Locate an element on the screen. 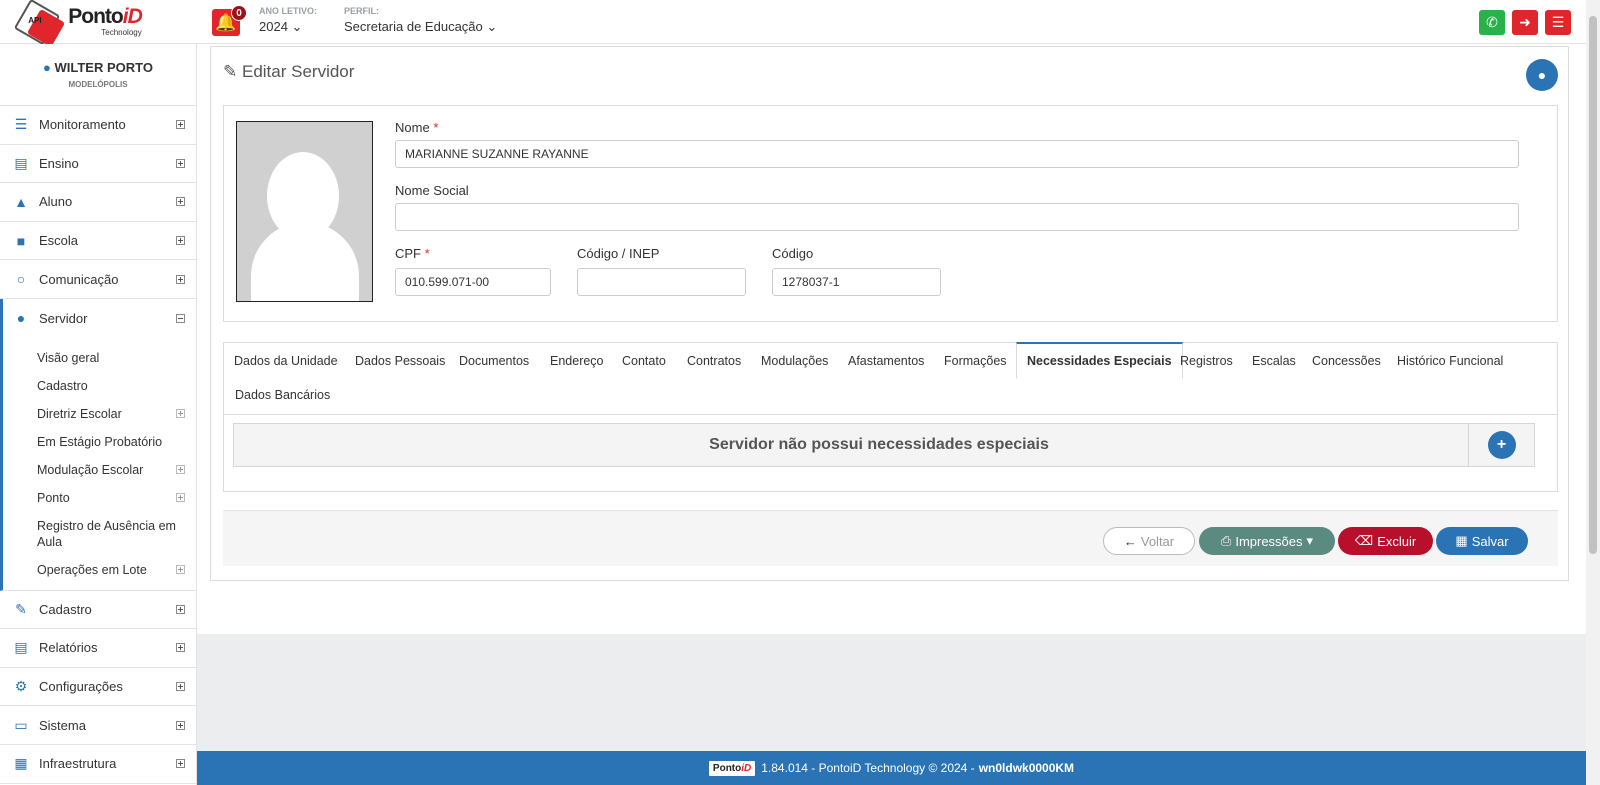 The height and width of the screenshot is (785, 1600). sidebar-item-label: Ensino is located at coordinates (59, 163).